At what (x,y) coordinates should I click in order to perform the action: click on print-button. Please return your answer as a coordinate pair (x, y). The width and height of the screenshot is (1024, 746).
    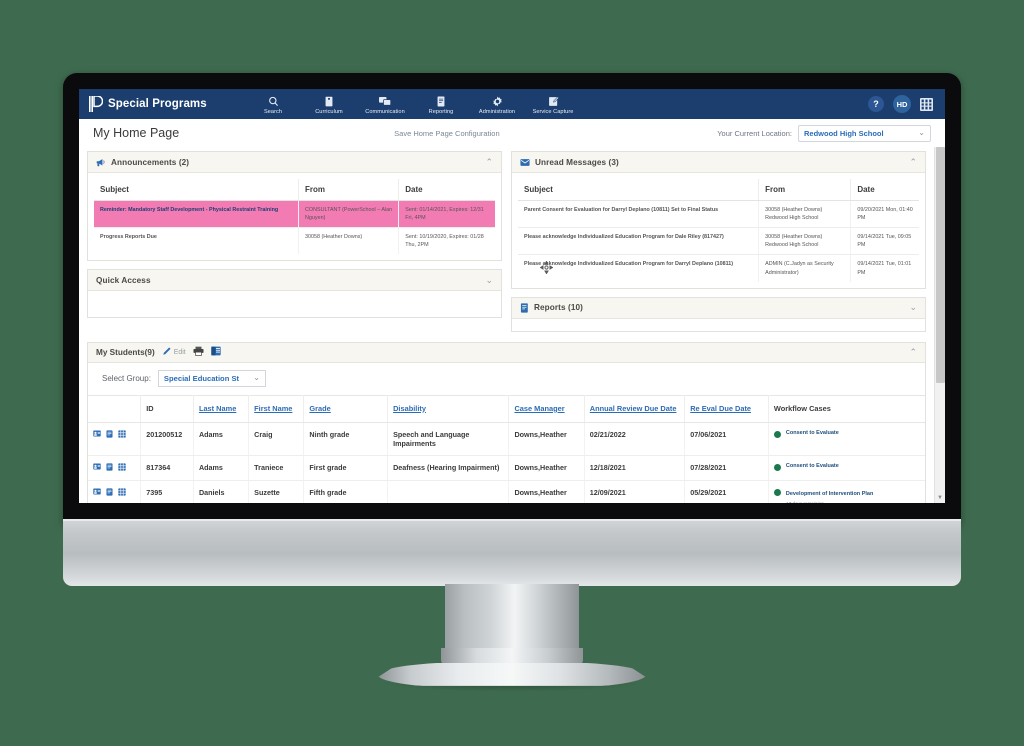
    Looking at the image, I should click on (198, 352).